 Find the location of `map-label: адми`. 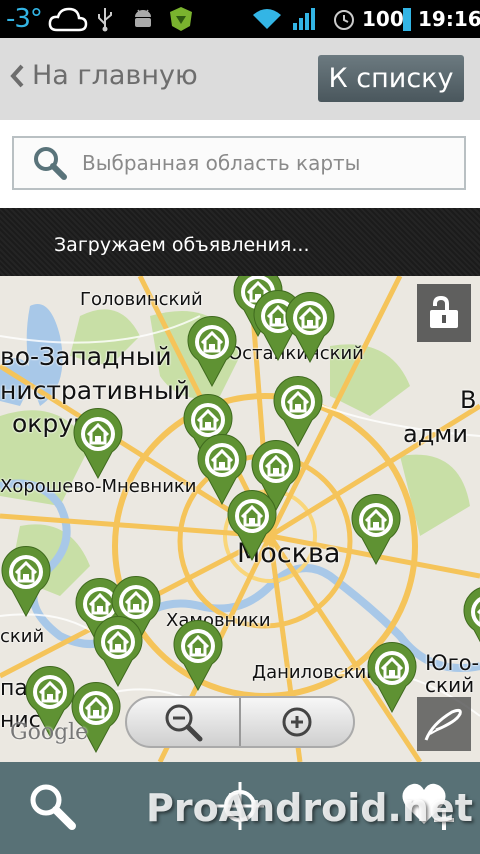

map-label: адми is located at coordinates (436, 434).